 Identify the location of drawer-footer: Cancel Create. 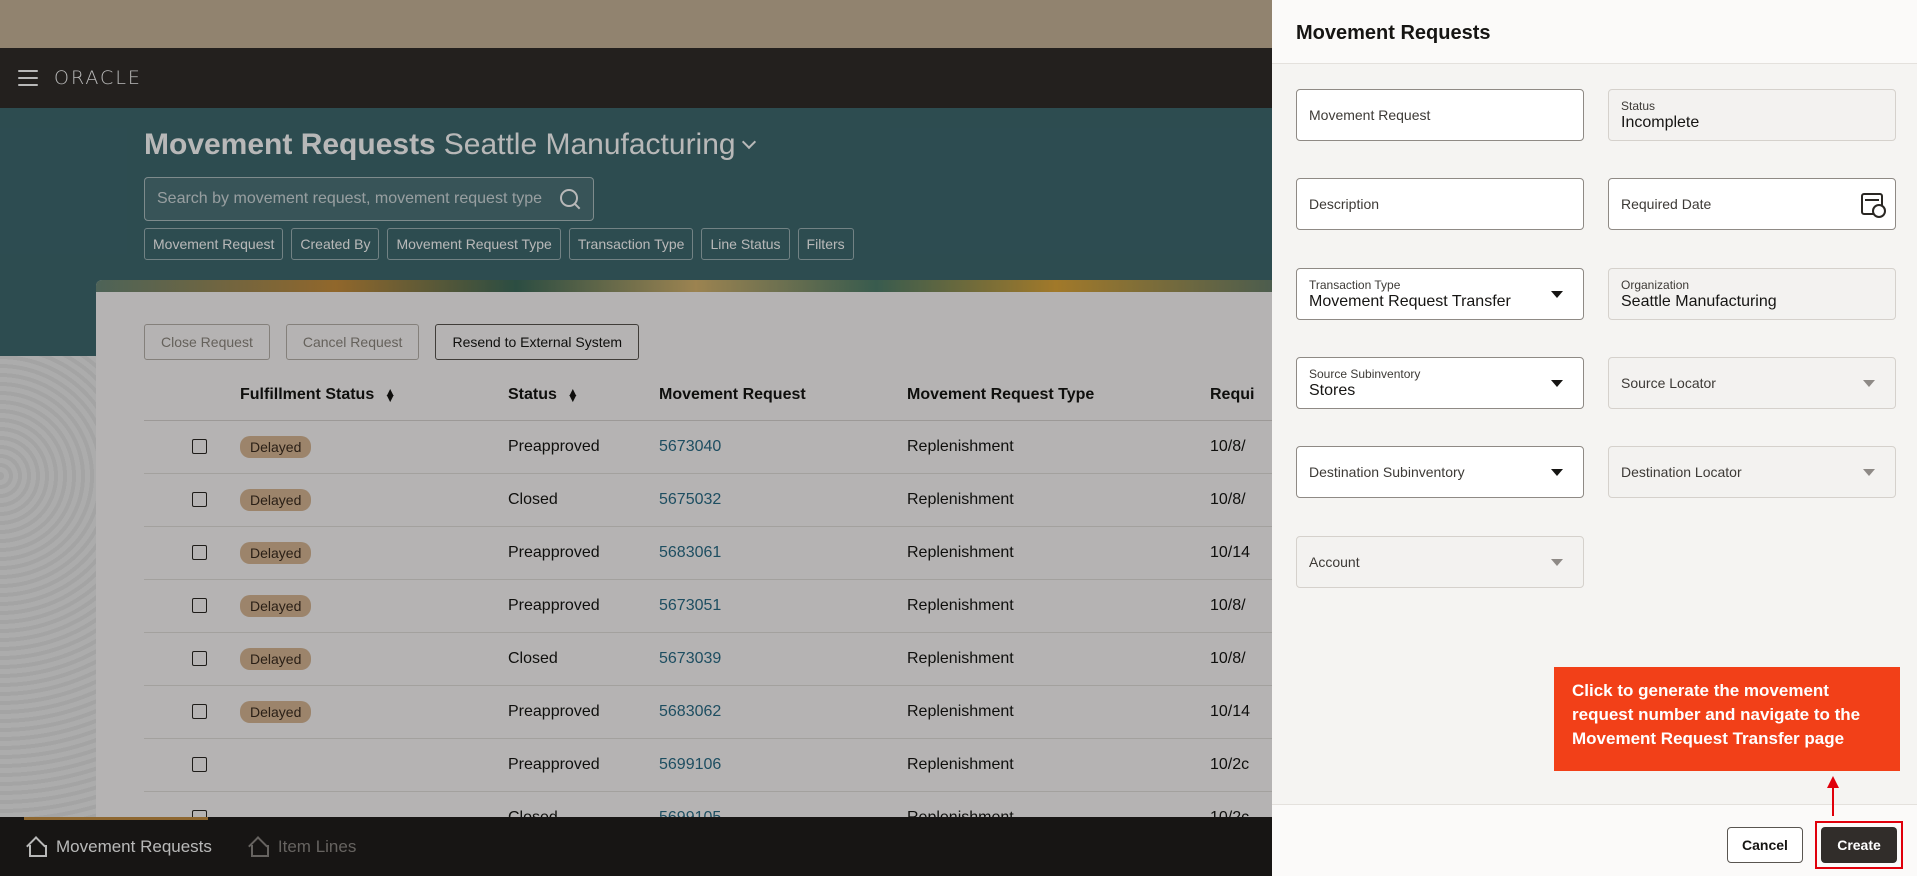
(1594, 840).